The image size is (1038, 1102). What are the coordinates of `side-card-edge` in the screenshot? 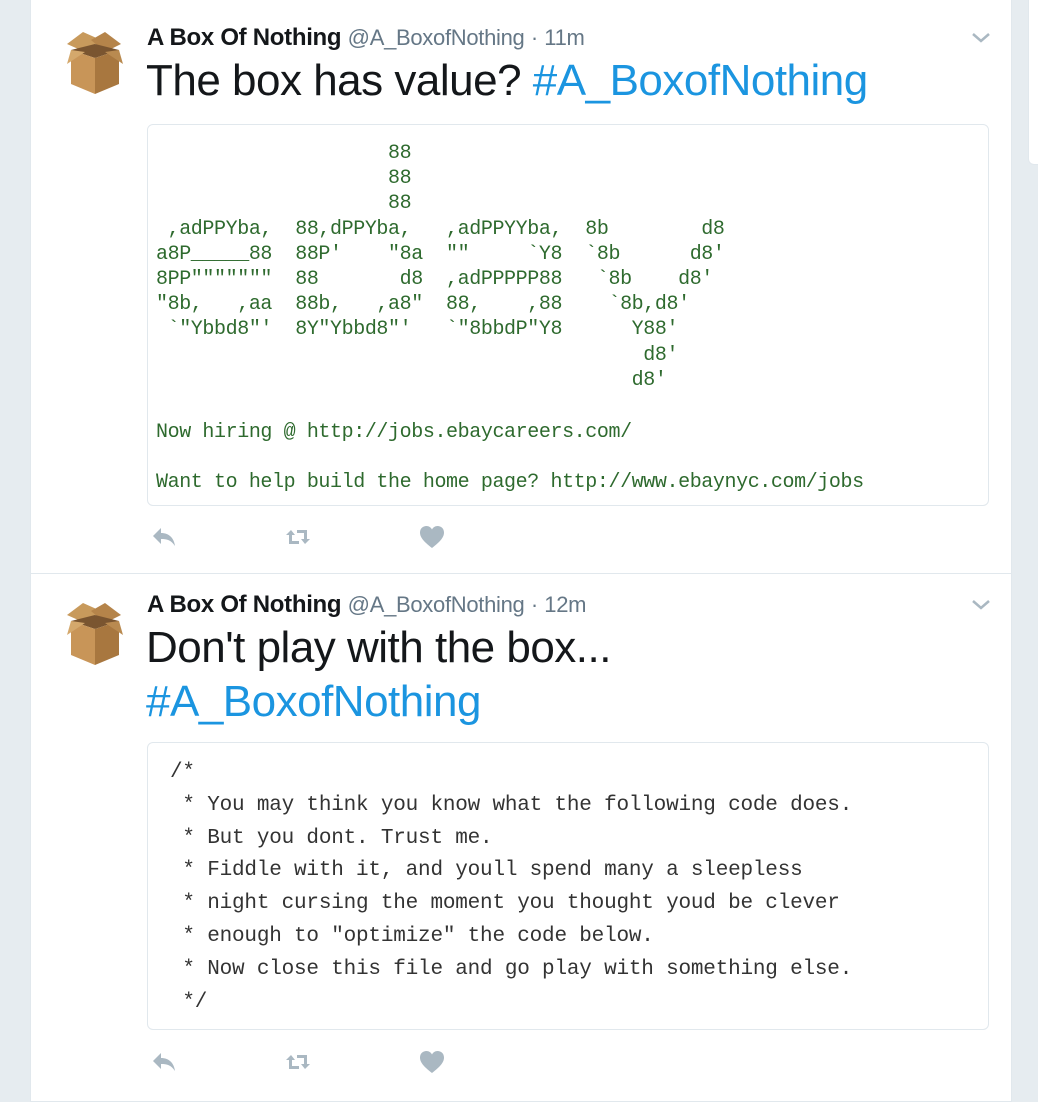 It's located at (1033, 82).